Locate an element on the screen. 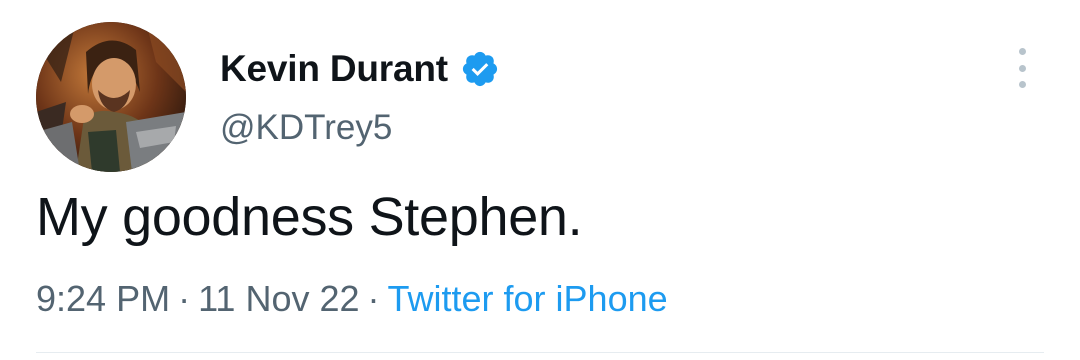 The image size is (1080, 360). more-options-icon is located at coordinates (1022, 68).